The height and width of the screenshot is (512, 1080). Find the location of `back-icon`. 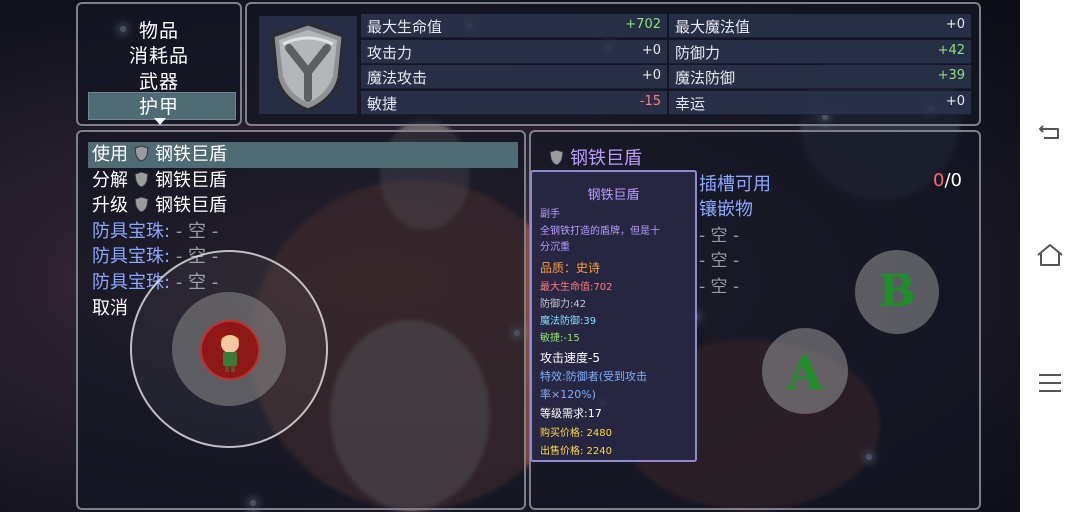

back-icon is located at coordinates (1050, 132).